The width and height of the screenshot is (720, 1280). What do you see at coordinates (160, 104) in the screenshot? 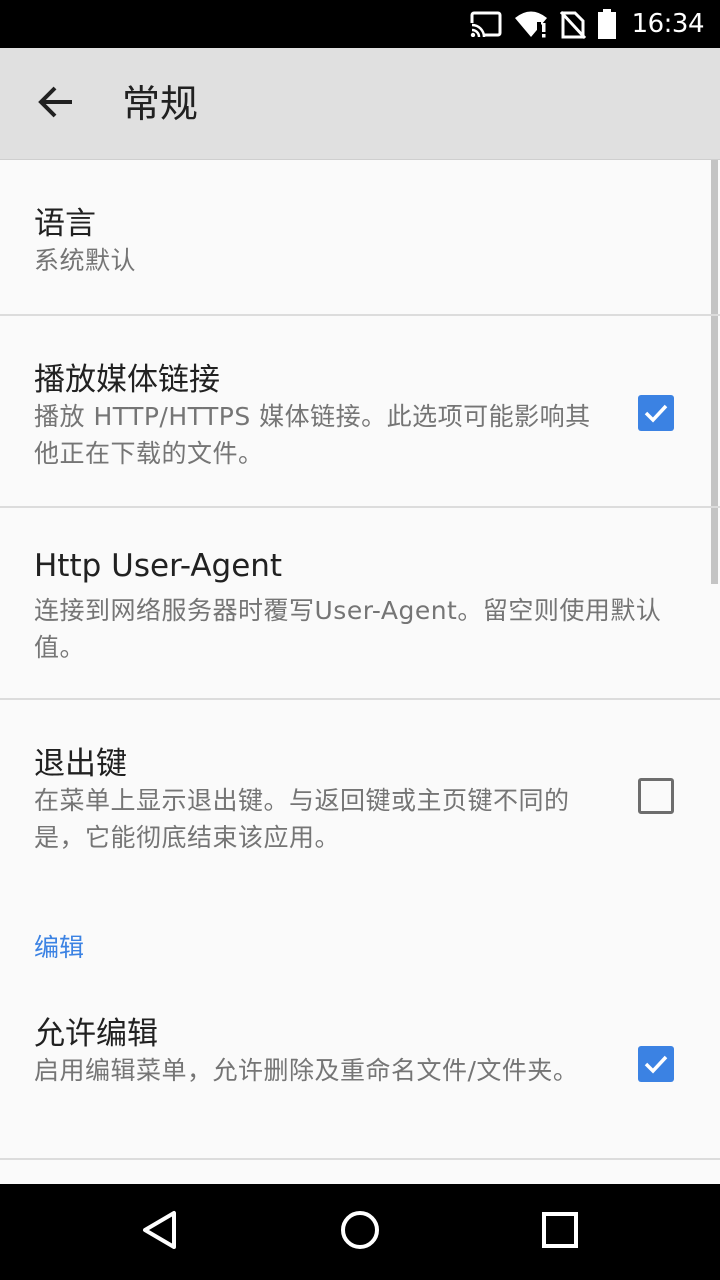
I see `page-title: 常规` at bounding box center [160, 104].